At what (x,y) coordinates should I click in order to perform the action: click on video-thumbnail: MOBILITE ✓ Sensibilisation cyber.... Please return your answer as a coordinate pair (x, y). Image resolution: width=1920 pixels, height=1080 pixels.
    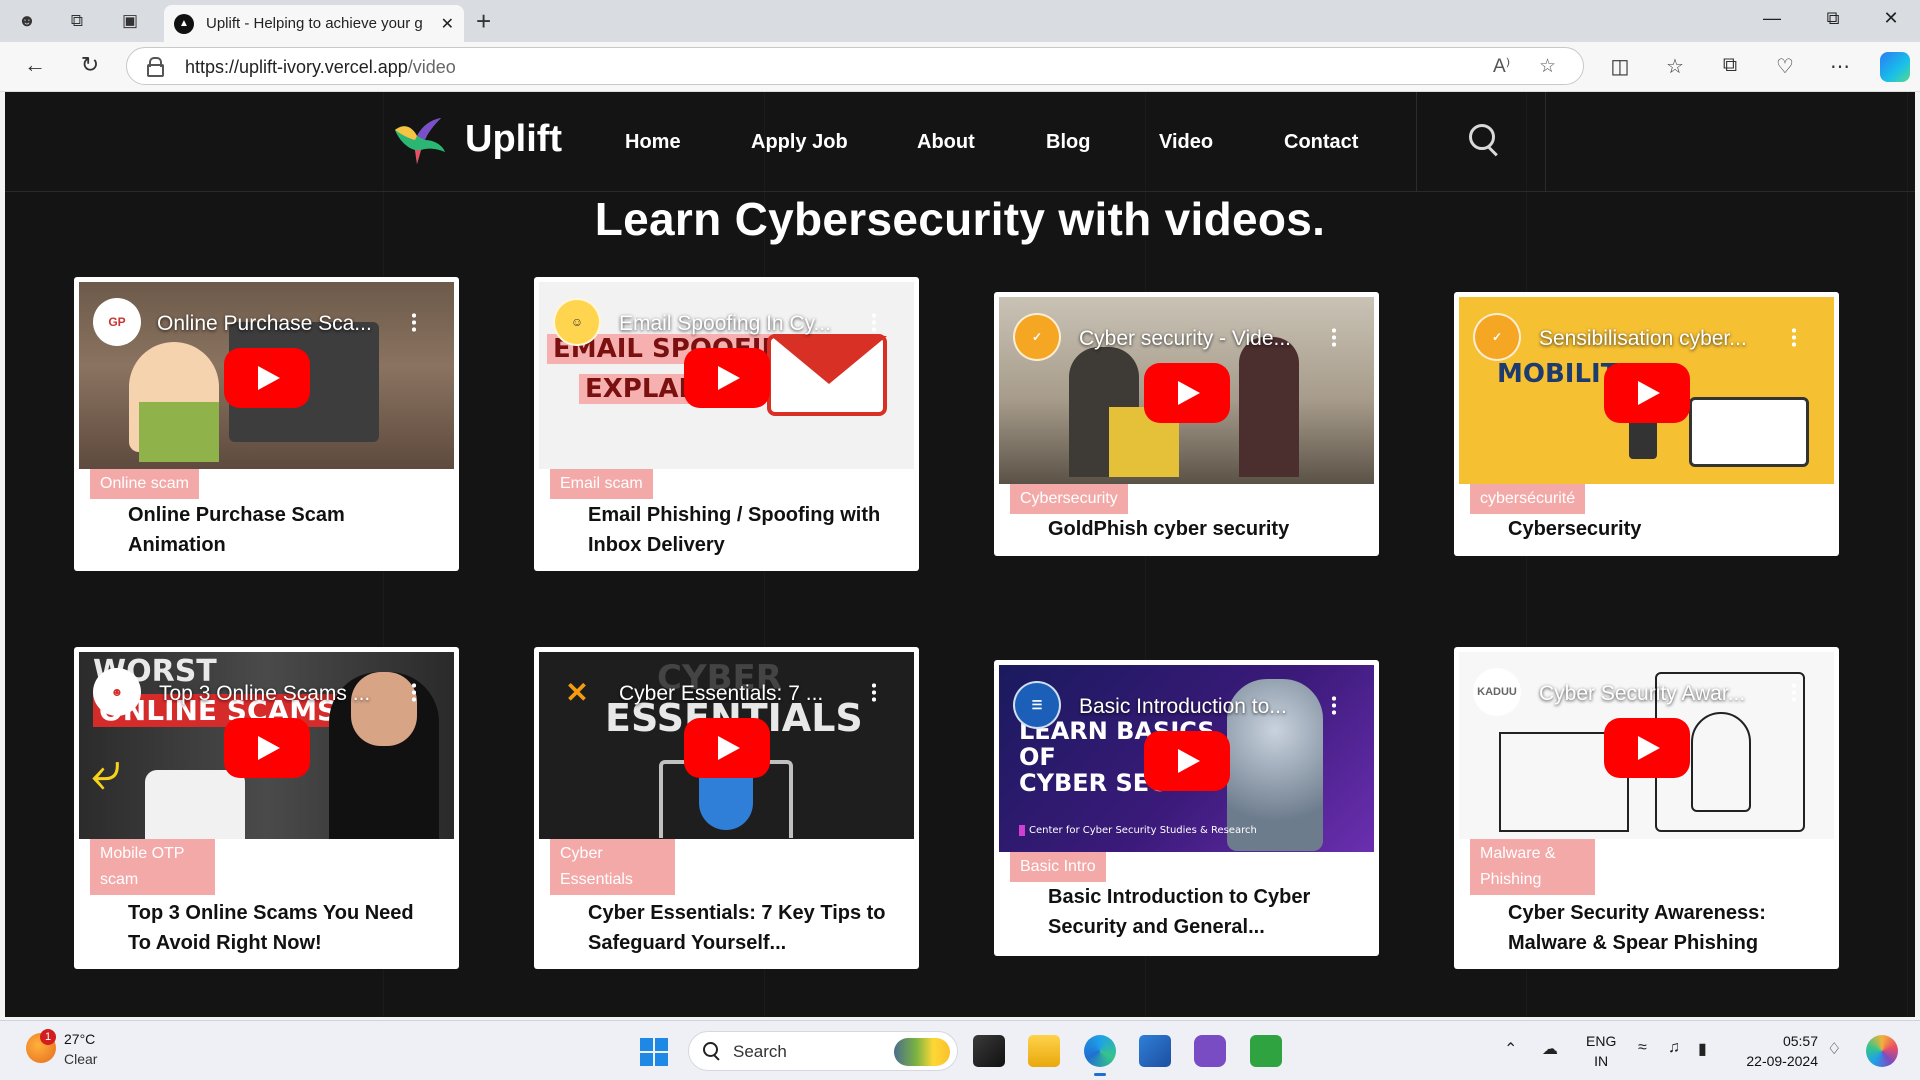
    Looking at the image, I should click on (1646, 390).